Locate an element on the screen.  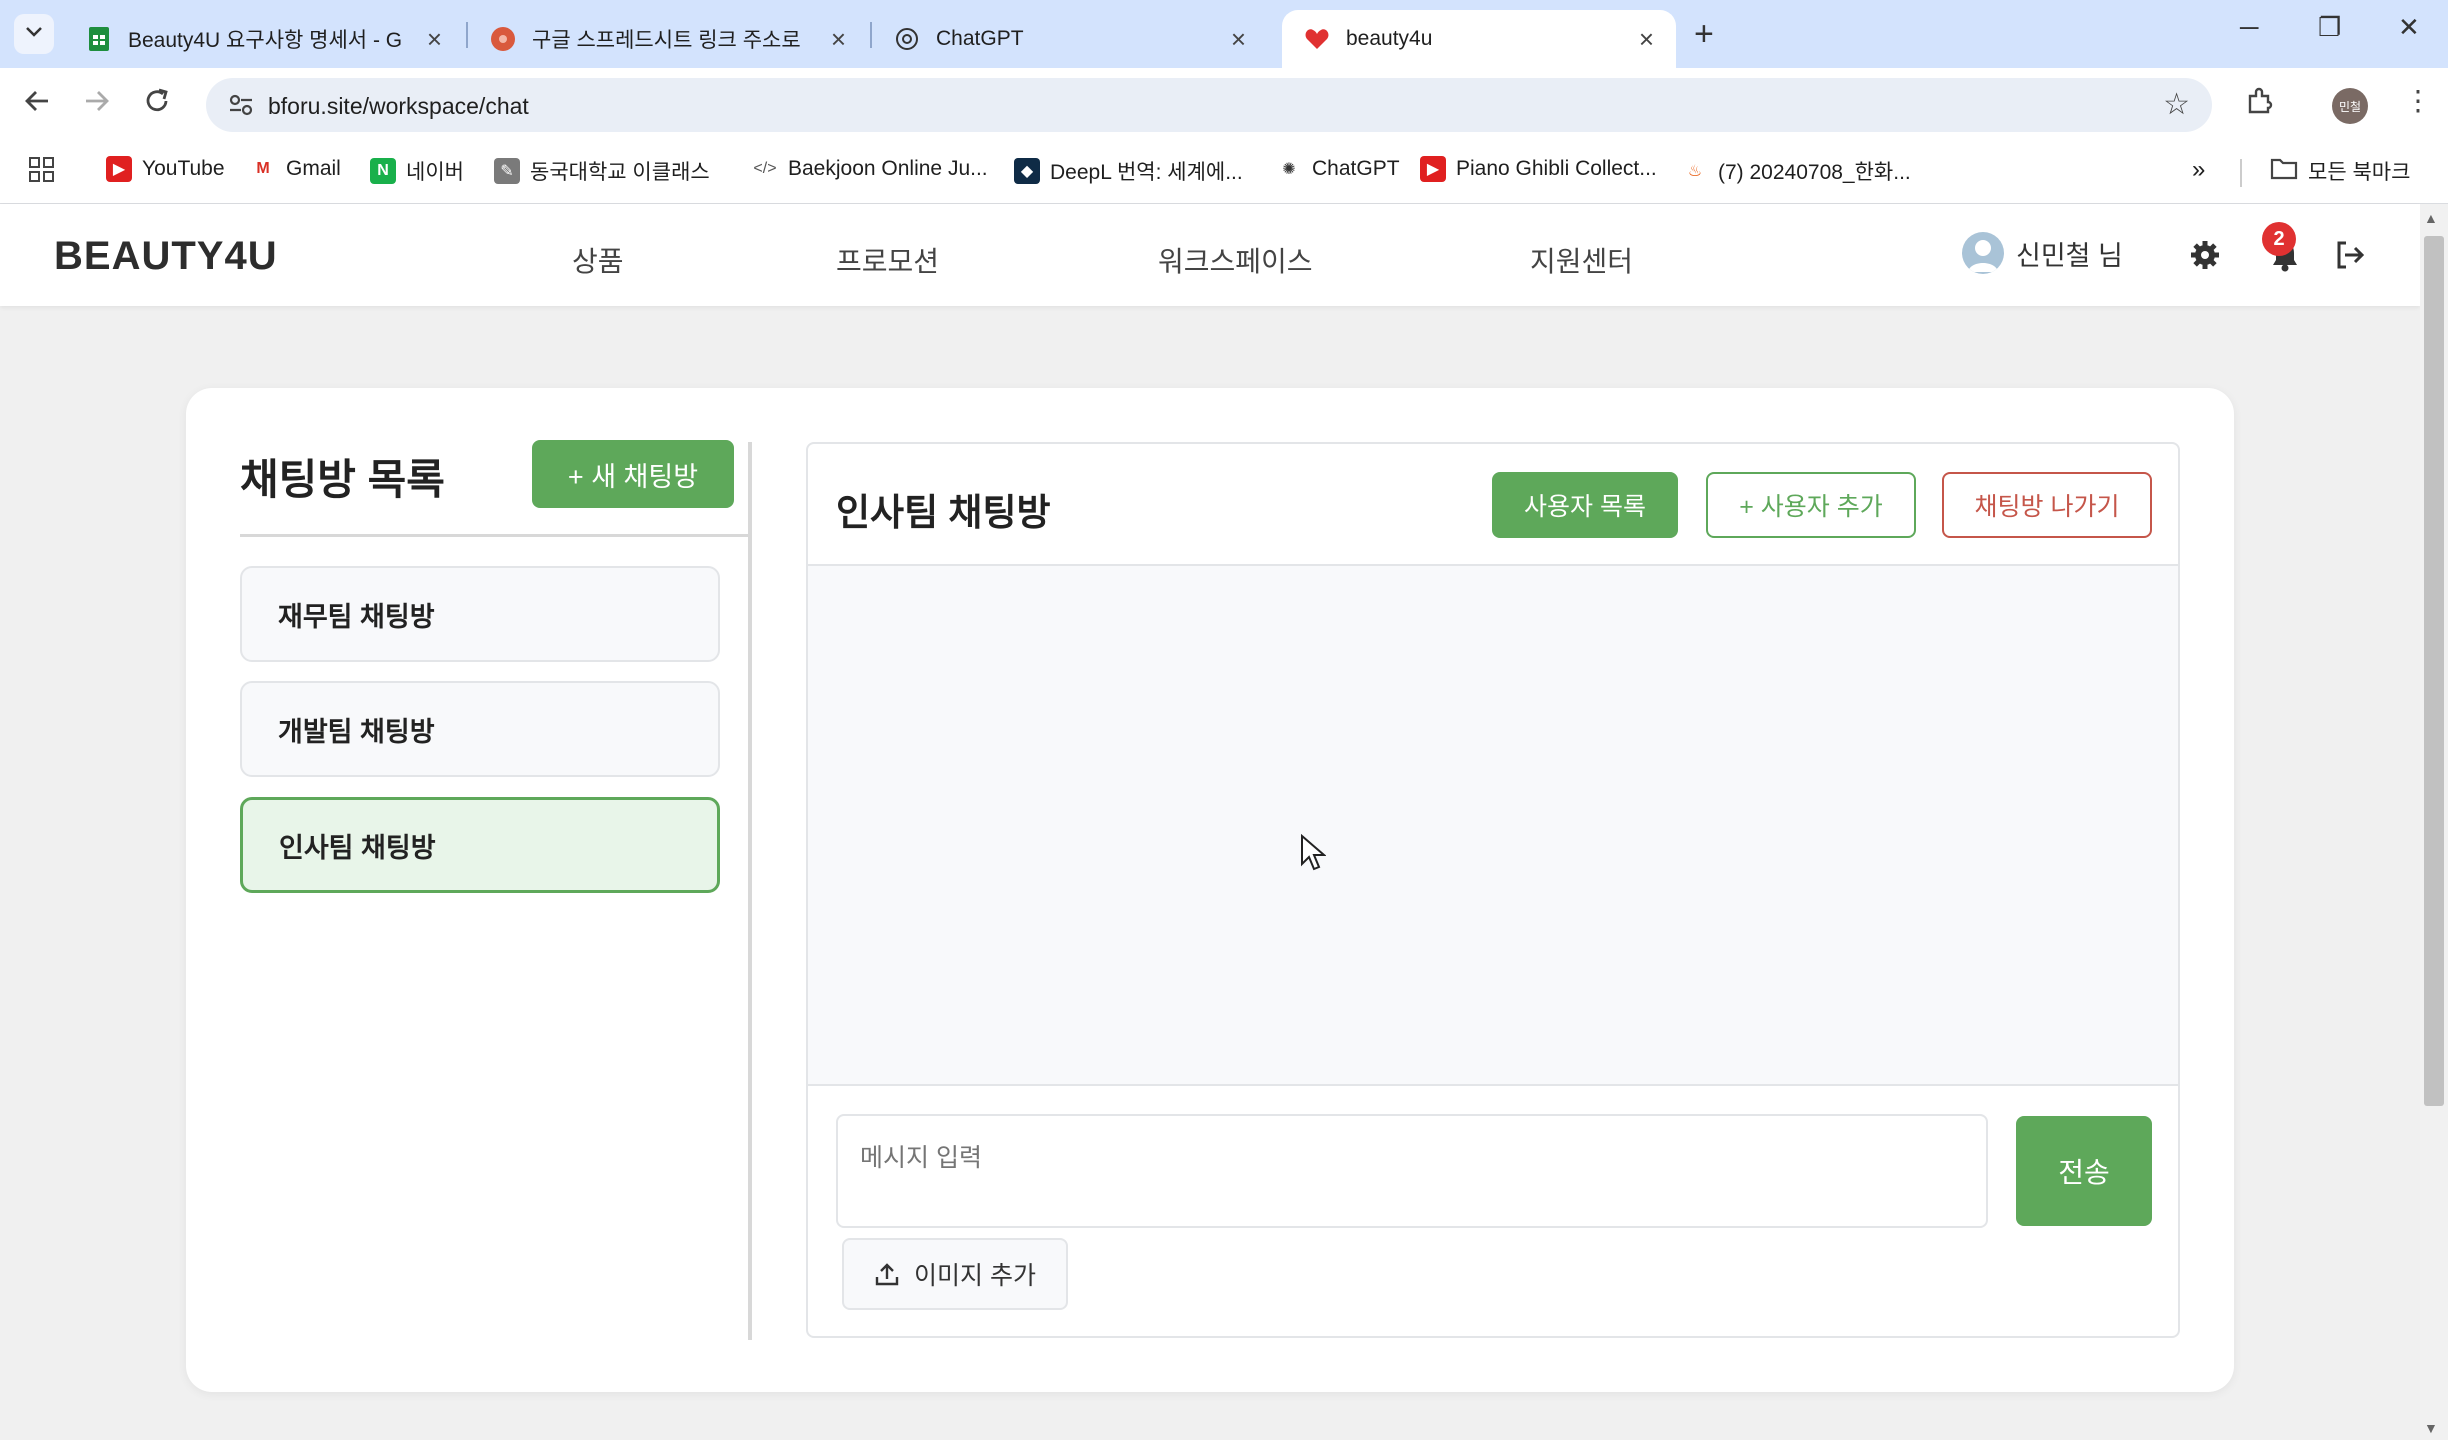
mouse-cursor-icon is located at coordinates (1313, 855).